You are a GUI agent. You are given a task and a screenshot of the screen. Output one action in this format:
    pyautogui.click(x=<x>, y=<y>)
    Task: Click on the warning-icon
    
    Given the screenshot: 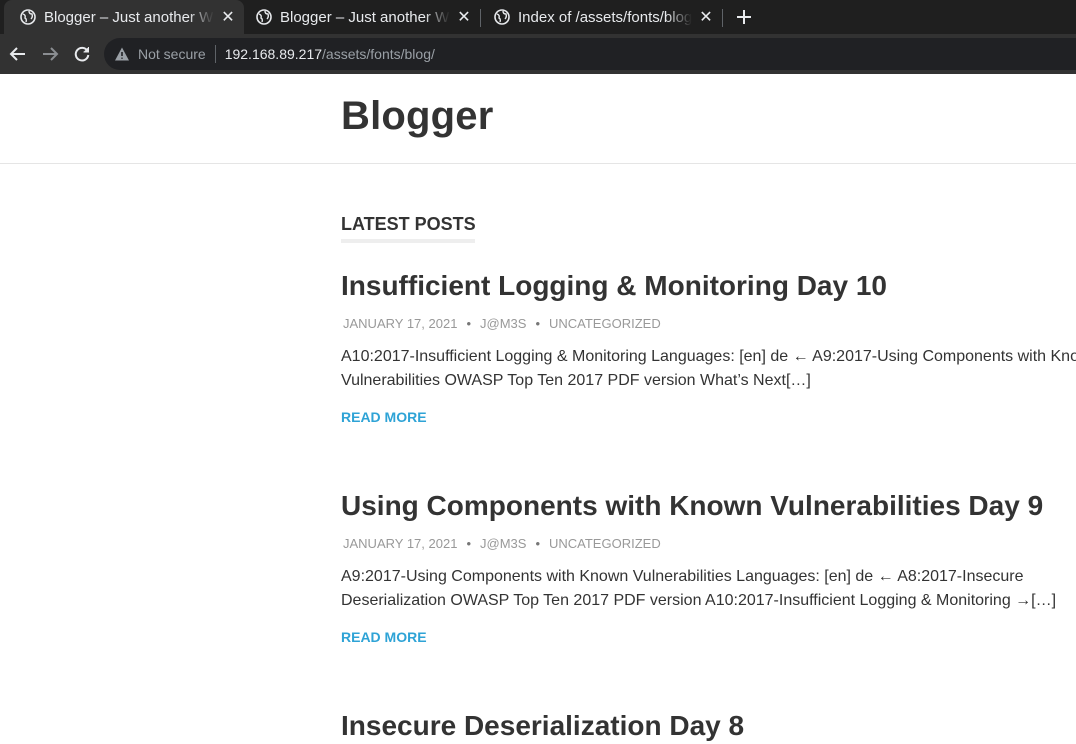 What is the action you would take?
    pyautogui.click(x=122, y=54)
    